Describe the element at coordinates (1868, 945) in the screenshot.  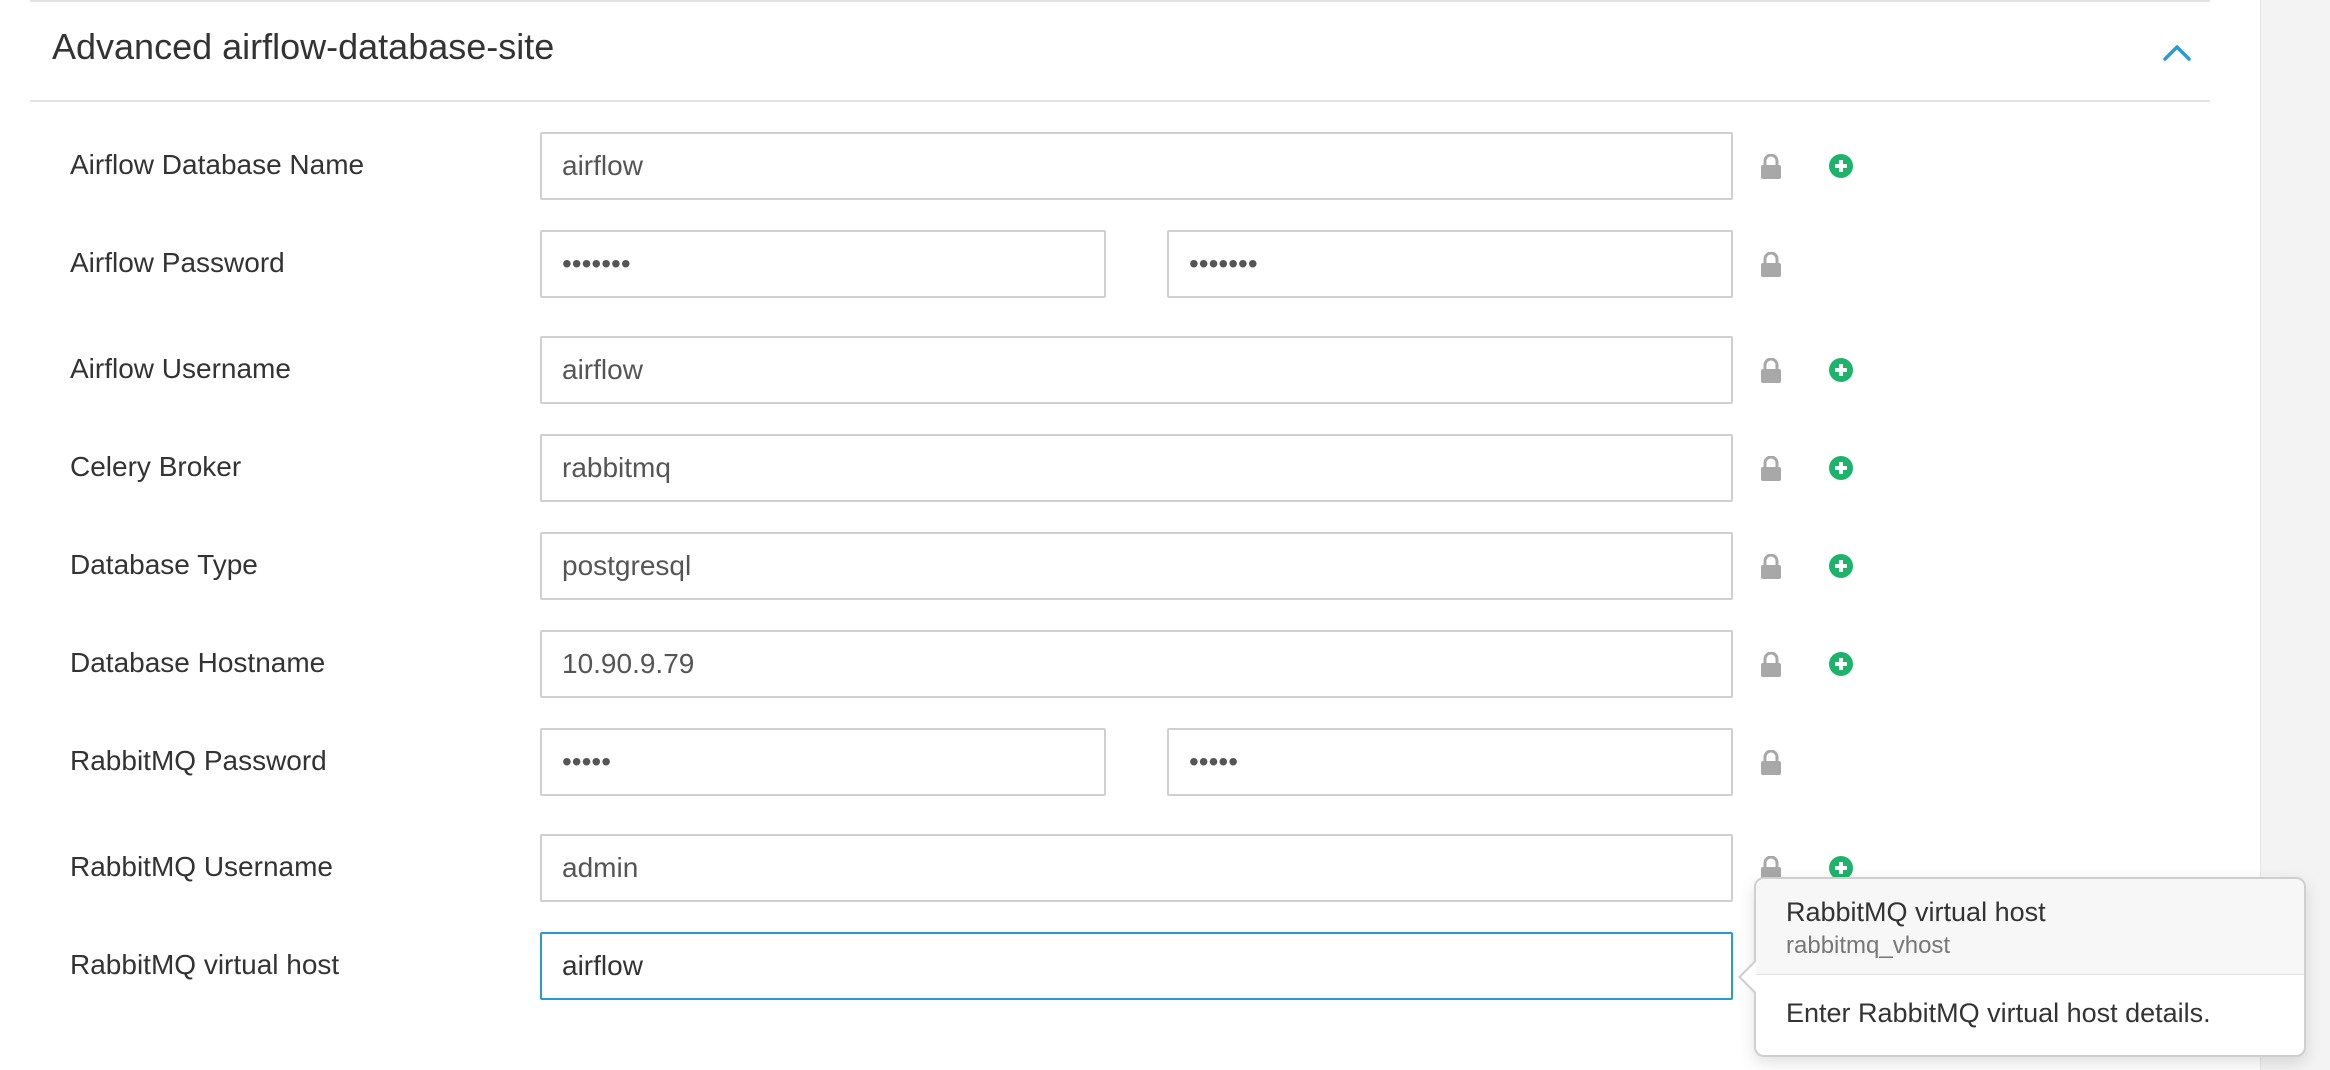
I see `popover-subtitle: rabbitmq_vhost` at that location.